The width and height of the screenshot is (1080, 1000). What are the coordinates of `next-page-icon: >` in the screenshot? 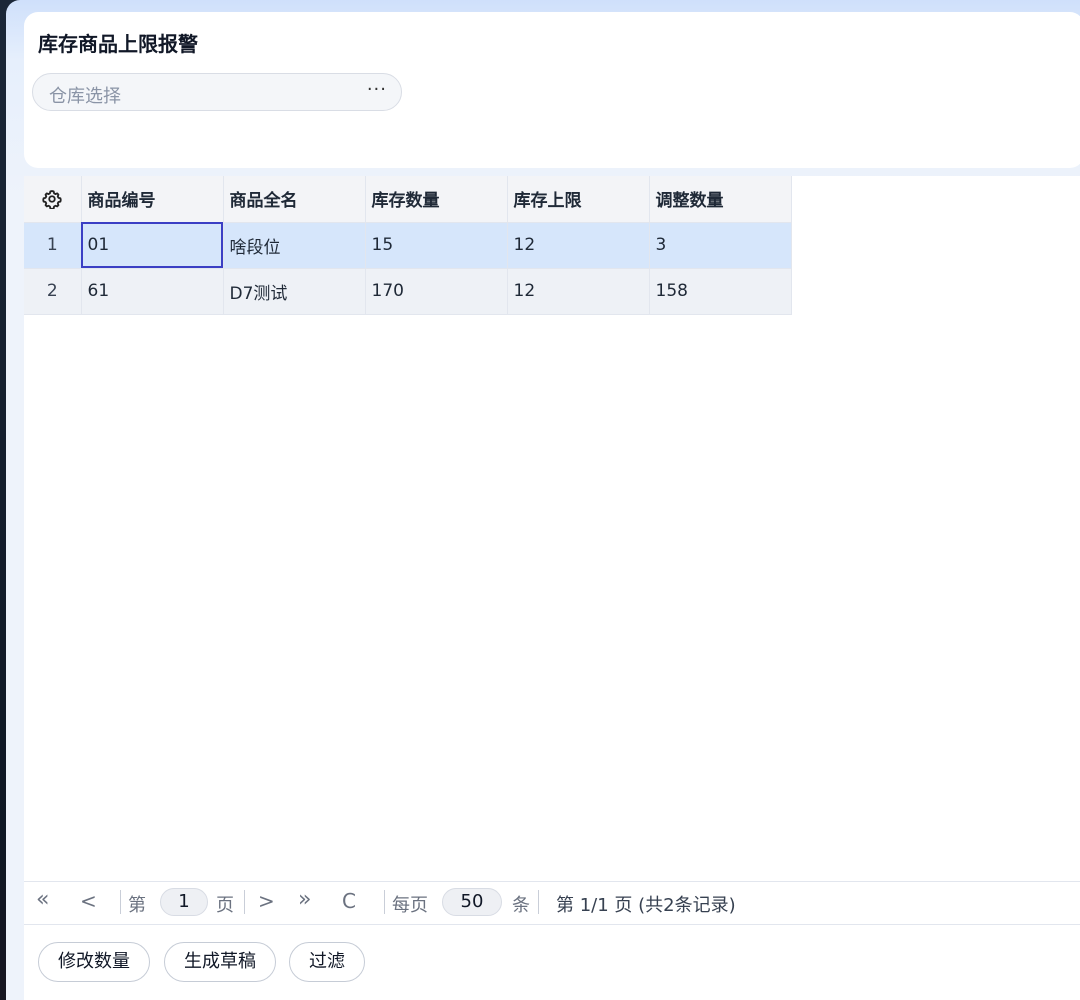 It's located at (266, 901).